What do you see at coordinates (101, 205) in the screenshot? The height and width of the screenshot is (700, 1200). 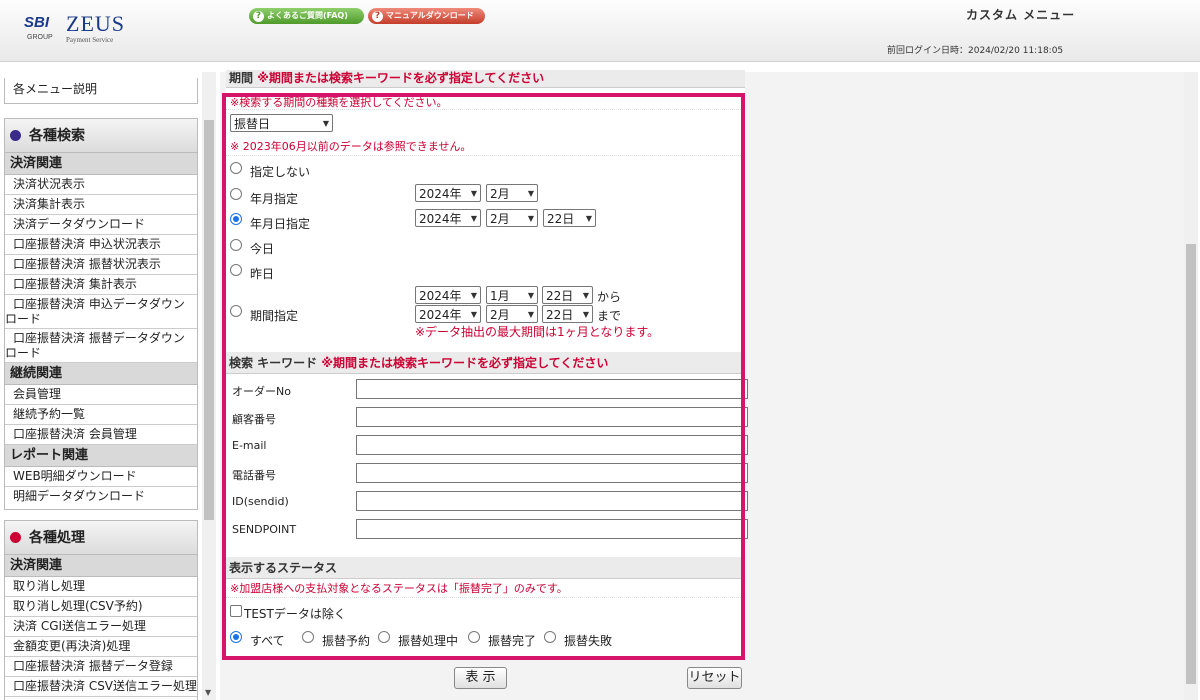 I see `sidebar-item-payment-summary: 決済集計表示` at bounding box center [101, 205].